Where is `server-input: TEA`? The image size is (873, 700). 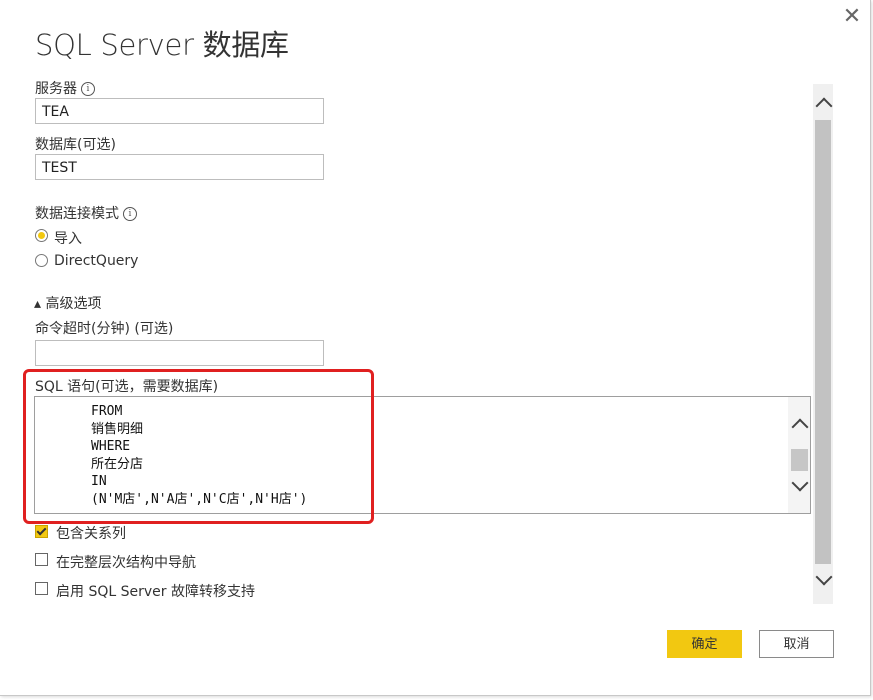 server-input: TEA is located at coordinates (179, 111).